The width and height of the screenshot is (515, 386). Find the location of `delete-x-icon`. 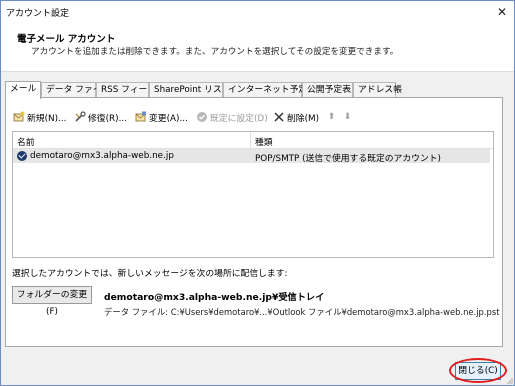

delete-x-icon is located at coordinates (279, 117).